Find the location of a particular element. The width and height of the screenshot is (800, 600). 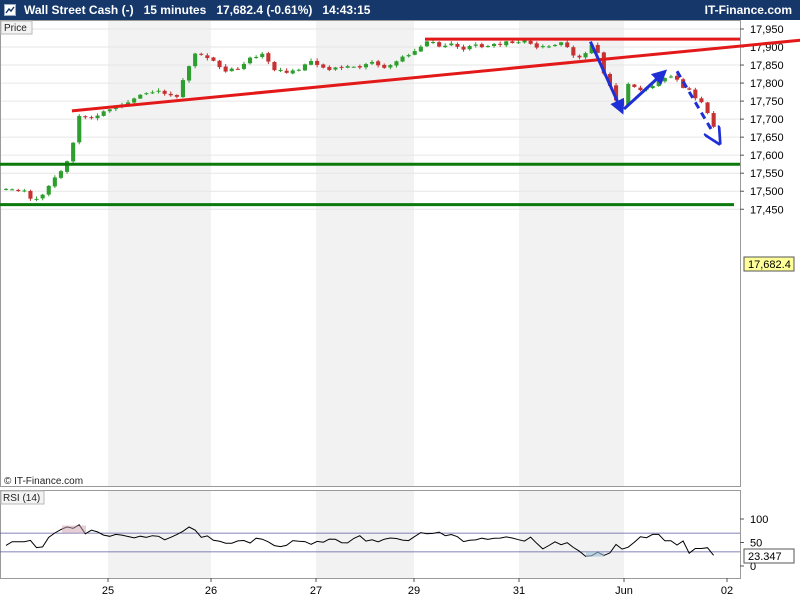

time-tick-label: 29 is located at coordinates (414, 591).